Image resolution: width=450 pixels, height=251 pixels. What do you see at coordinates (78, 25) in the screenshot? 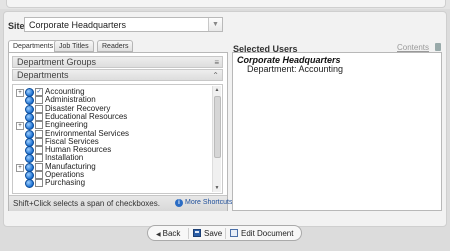
I see `site-select-value: Corporate Headquarters` at bounding box center [78, 25].